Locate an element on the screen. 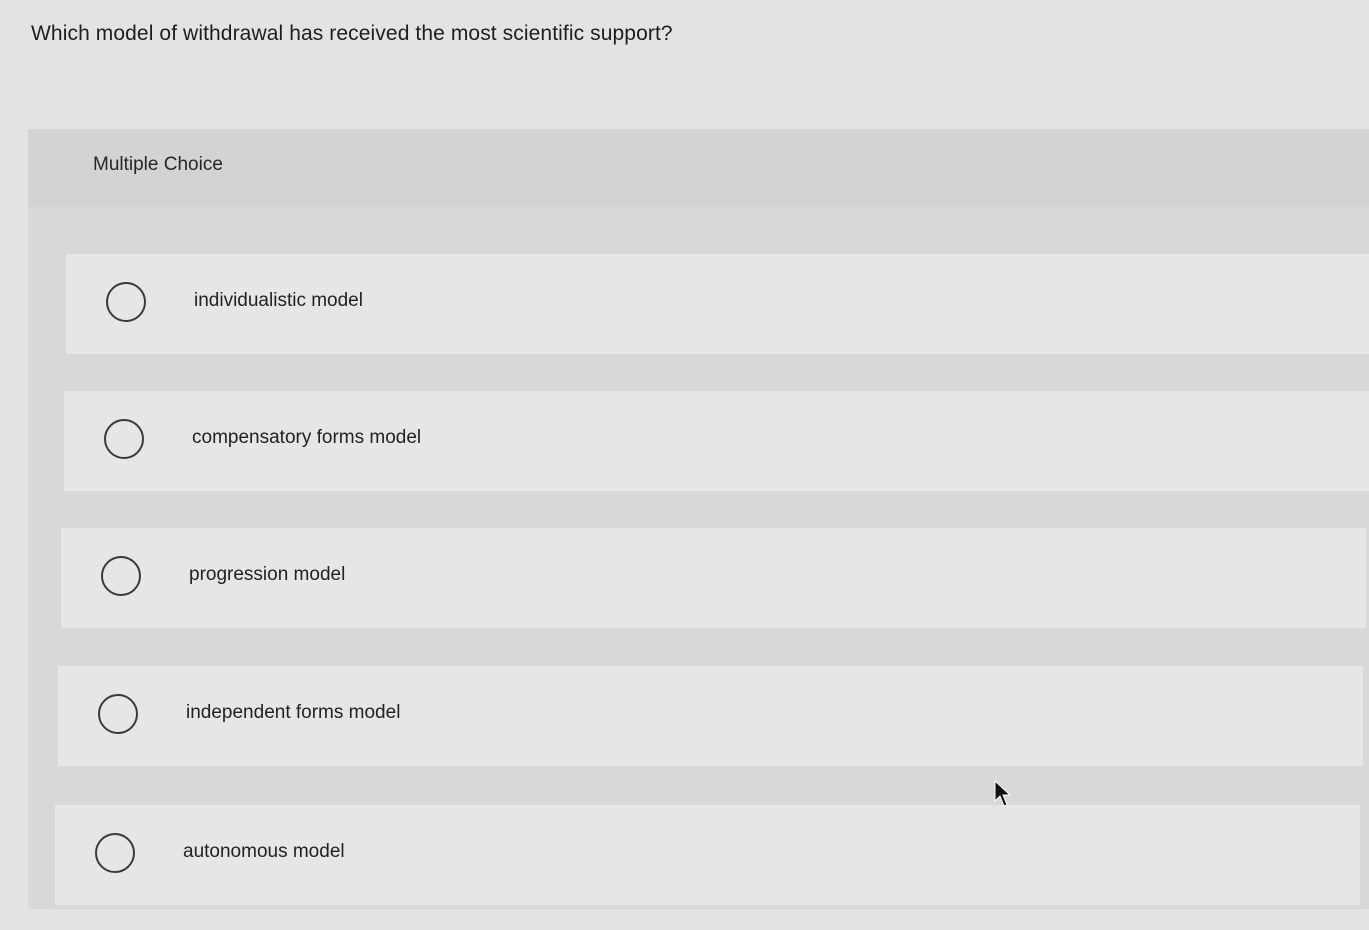 The image size is (1369, 930). answer-option-compensatory: compensatory forms model is located at coordinates (716, 441).